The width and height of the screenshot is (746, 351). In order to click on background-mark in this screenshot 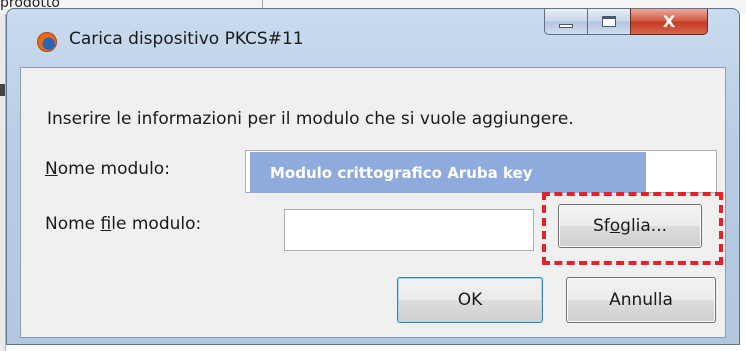, I will do `click(2, 90)`.